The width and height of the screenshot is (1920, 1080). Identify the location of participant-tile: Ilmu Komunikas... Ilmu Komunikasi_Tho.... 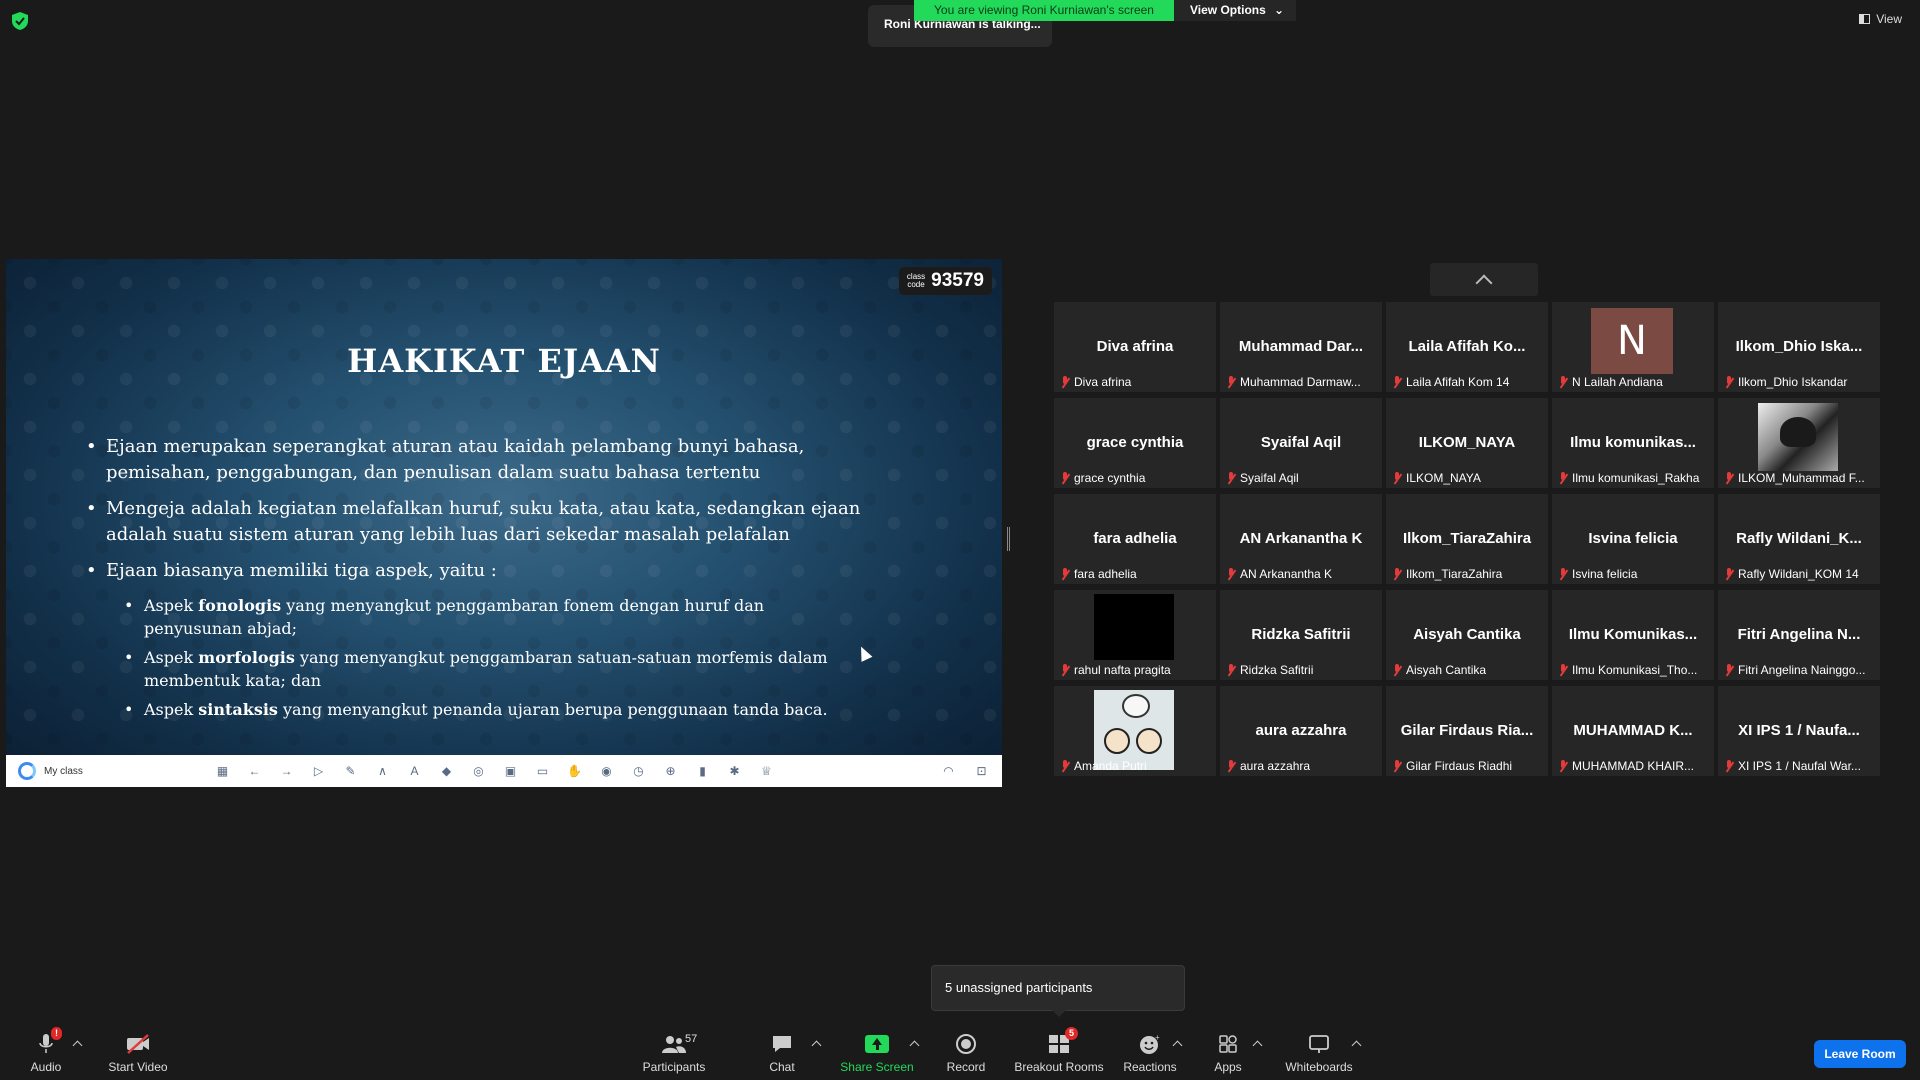
(1633, 635).